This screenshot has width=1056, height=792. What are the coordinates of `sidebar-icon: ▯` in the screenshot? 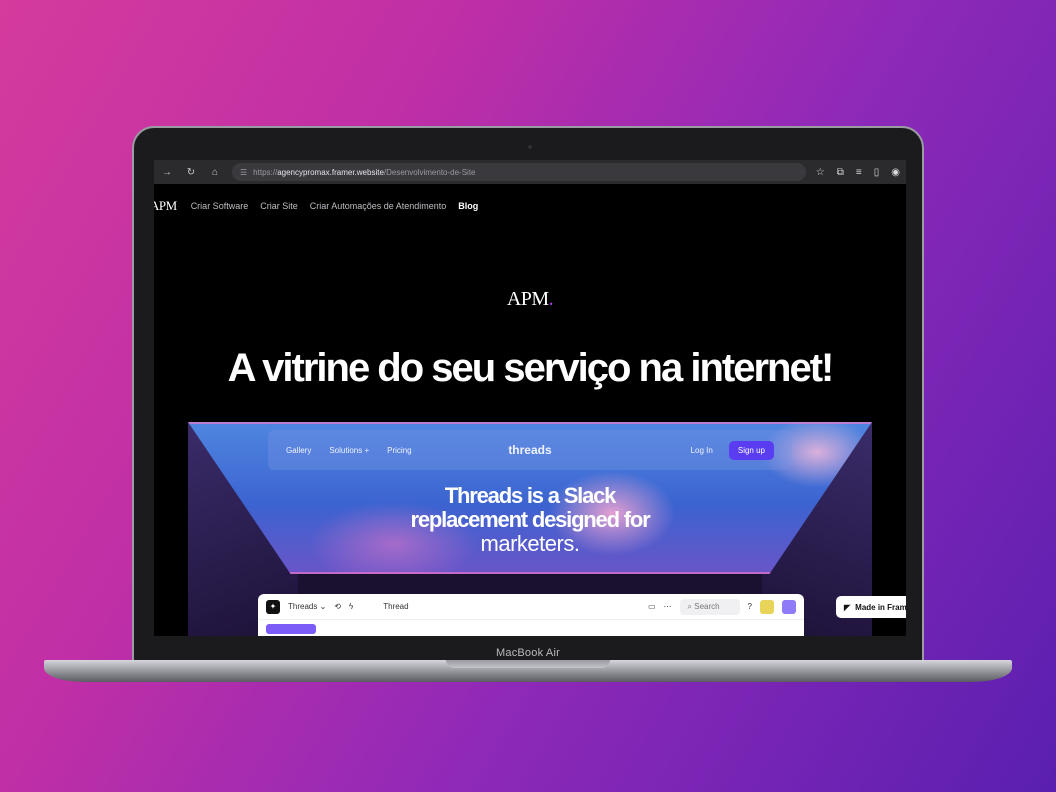 It's located at (877, 172).